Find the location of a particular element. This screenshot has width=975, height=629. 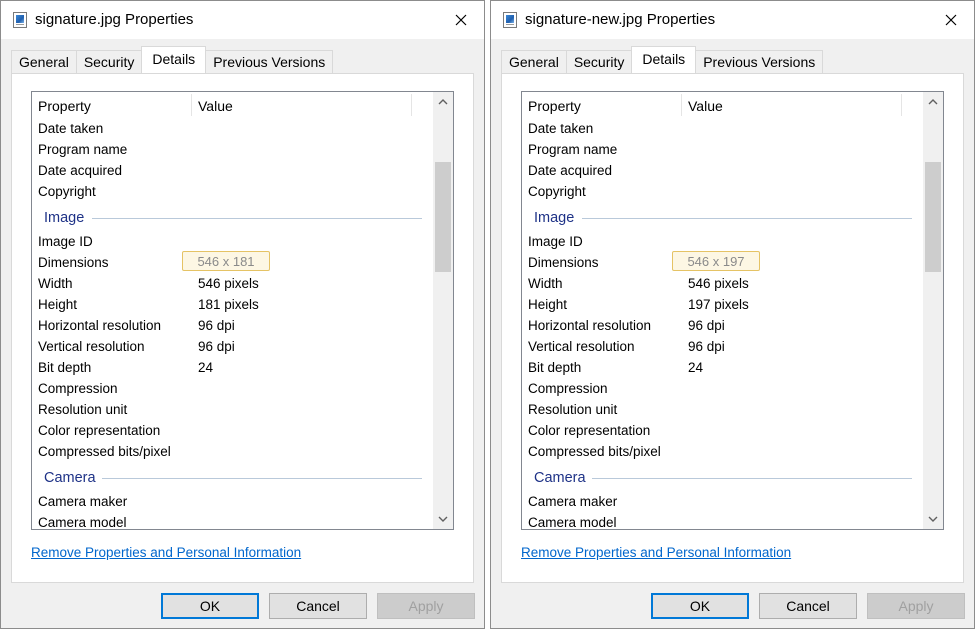

dimensions-value-field: 546 x 197 is located at coordinates (716, 261).